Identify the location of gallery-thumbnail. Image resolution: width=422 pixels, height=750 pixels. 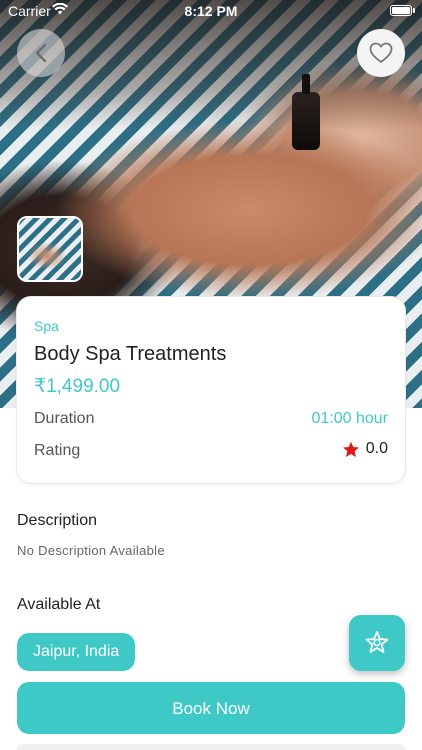
(50, 249).